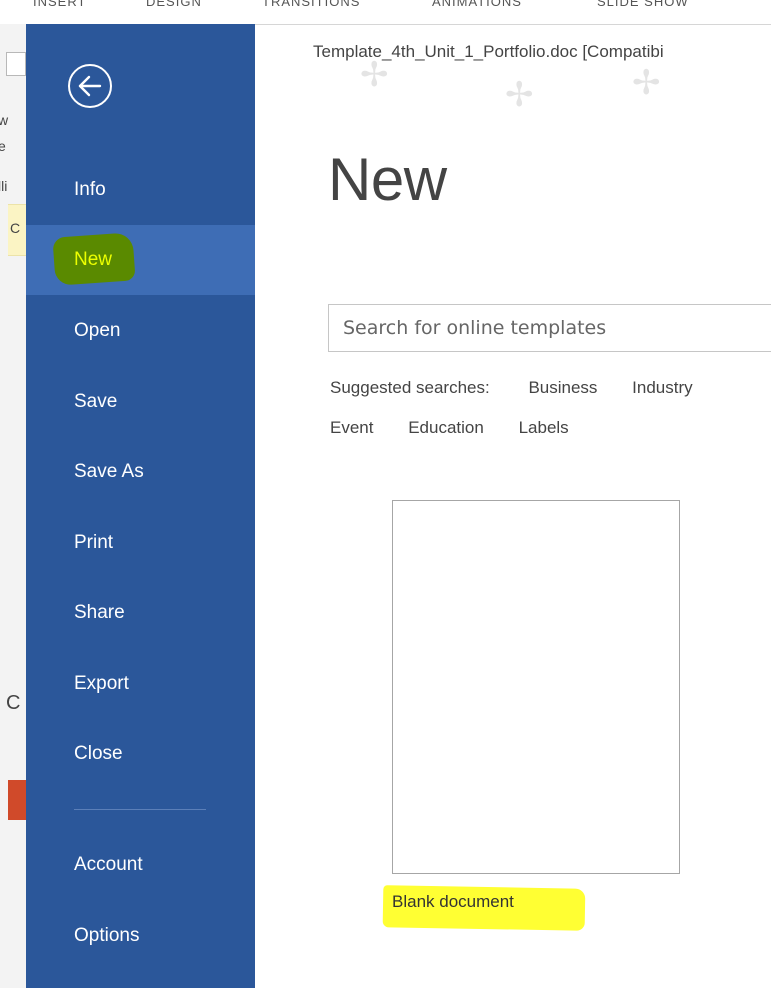 This screenshot has width=771, height=988. What do you see at coordinates (98, 753) in the screenshot?
I see `sidebar-item-label: Close` at bounding box center [98, 753].